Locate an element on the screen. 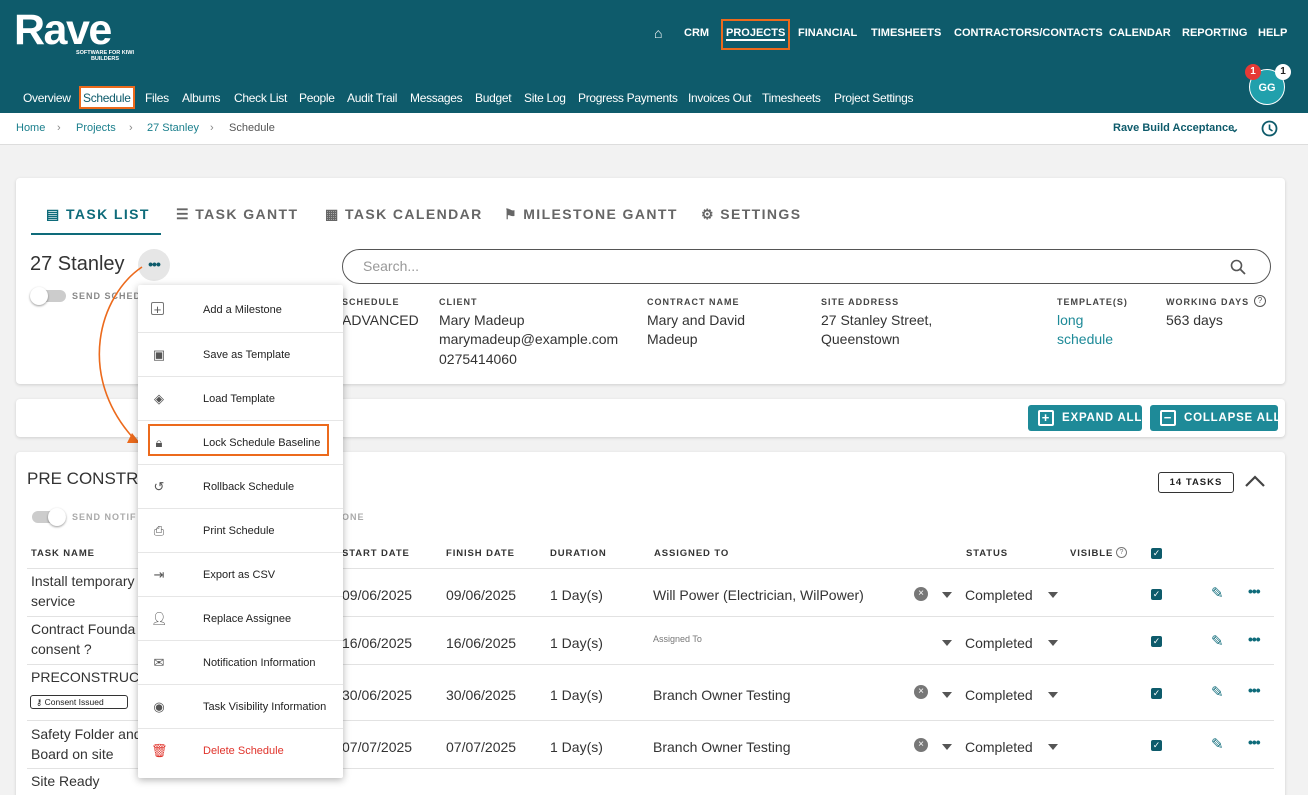  collapse-all-button: − COLLAPSE ALL is located at coordinates (1215, 418).